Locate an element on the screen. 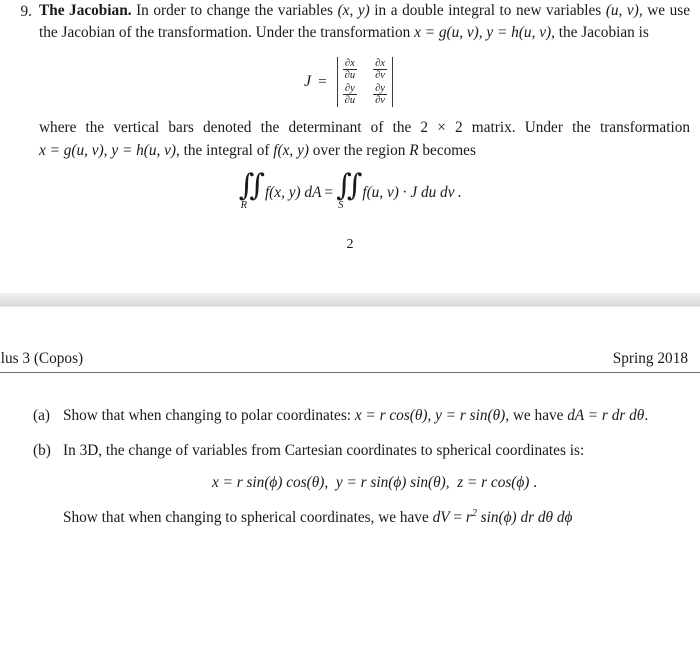 The height and width of the screenshot is (671, 700). integral-equals: = is located at coordinates (329, 192).